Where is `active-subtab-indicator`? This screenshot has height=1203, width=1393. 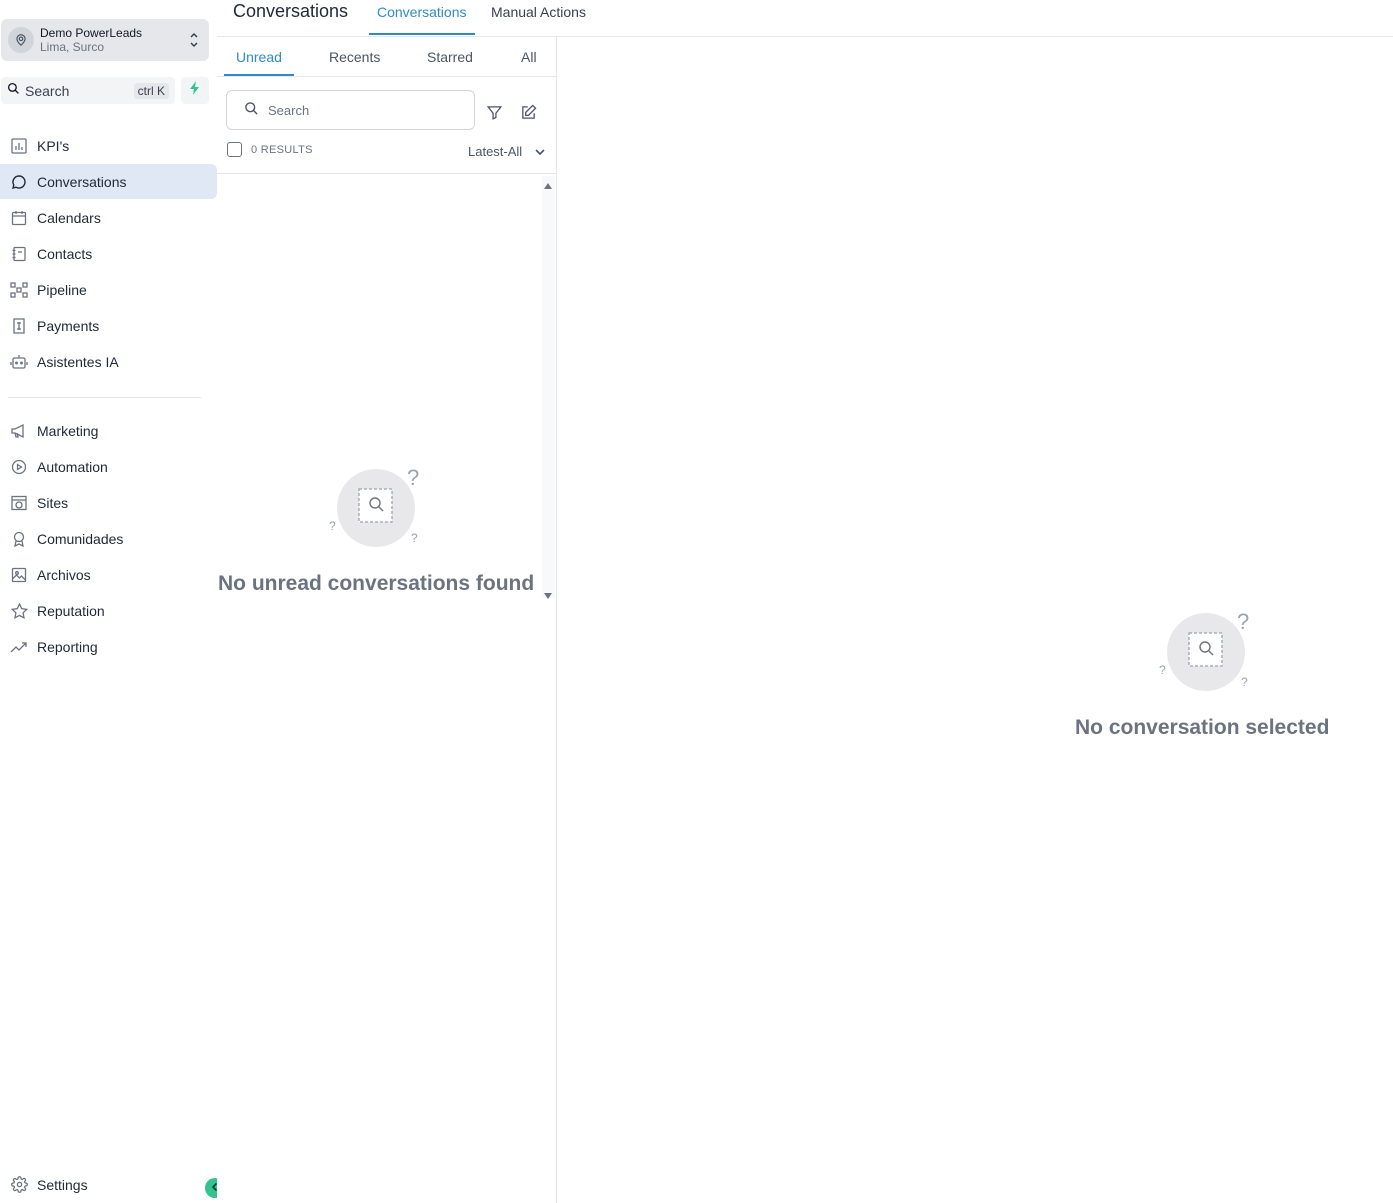 active-subtab-indicator is located at coordinates (259, 75).